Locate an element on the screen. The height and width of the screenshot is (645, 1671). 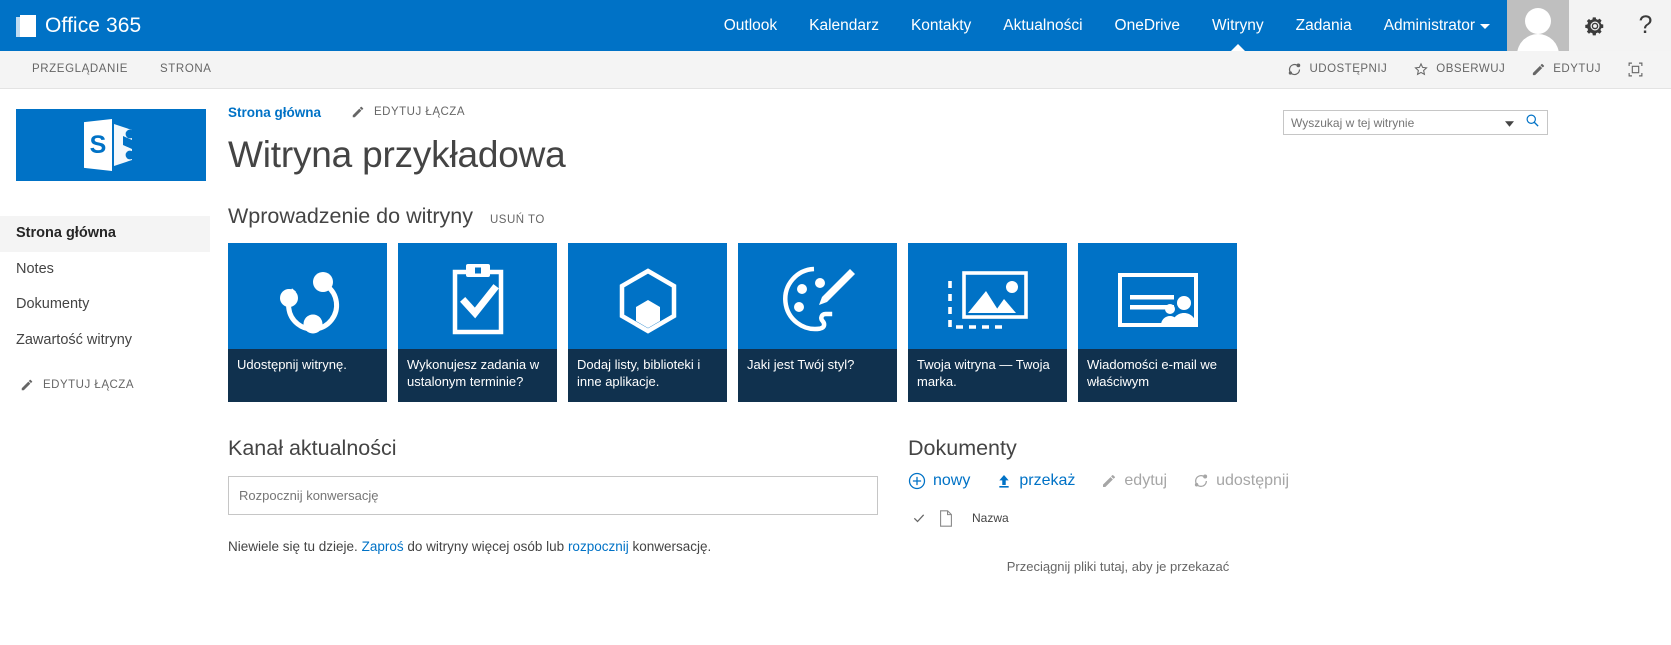
follow-action-label: OBSERWUJ is located at coordinates (1471, 69).